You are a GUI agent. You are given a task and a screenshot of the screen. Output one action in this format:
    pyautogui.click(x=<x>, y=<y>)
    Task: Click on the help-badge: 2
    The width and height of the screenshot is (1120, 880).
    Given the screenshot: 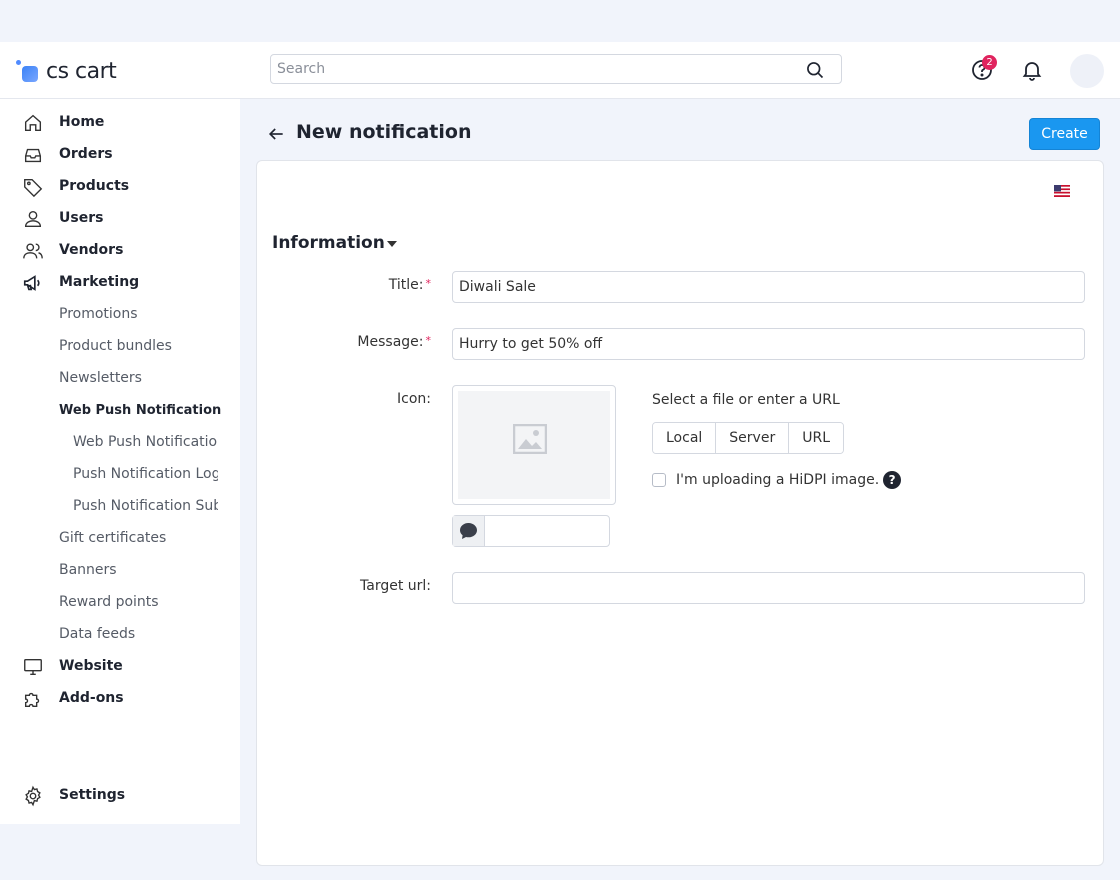 What is the action you would take?
    pyautogui.click(x=989, y=62)
    